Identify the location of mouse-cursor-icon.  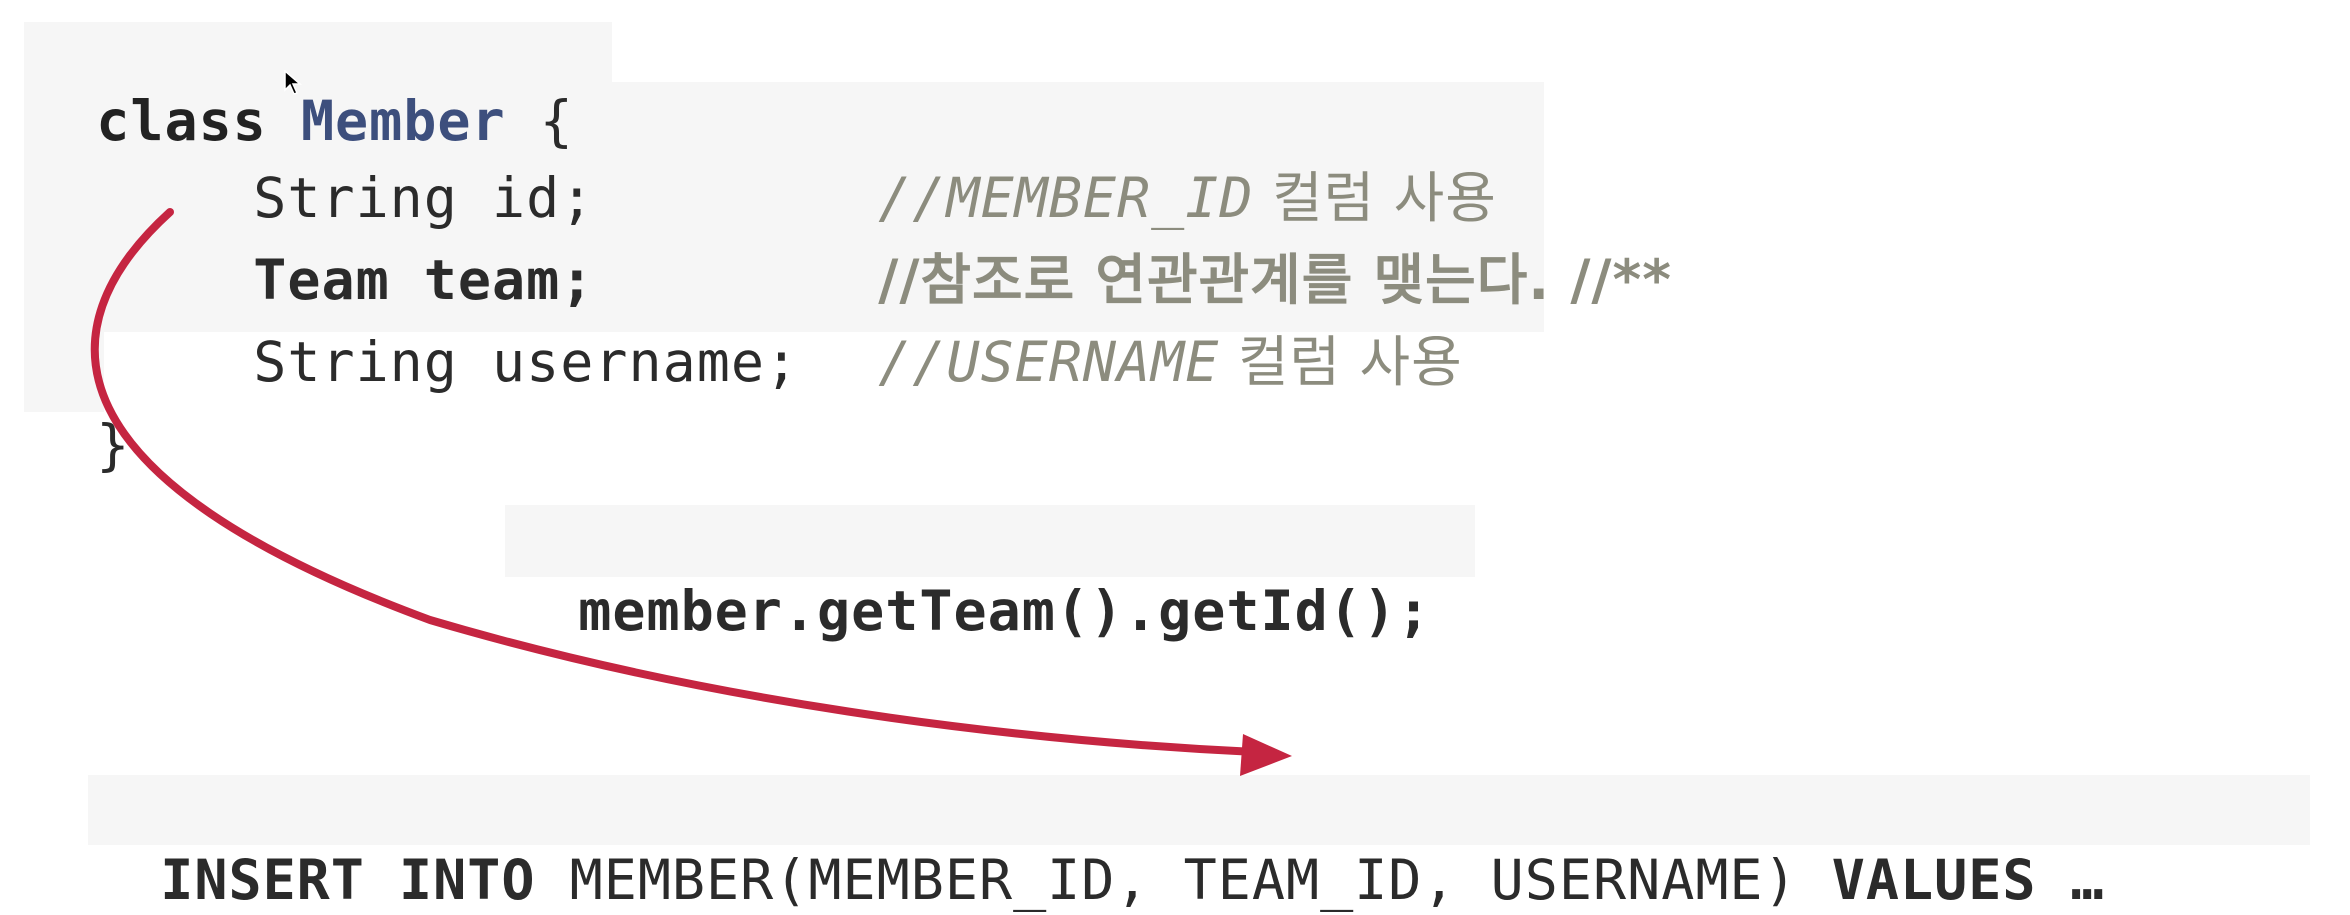
(293, 82).